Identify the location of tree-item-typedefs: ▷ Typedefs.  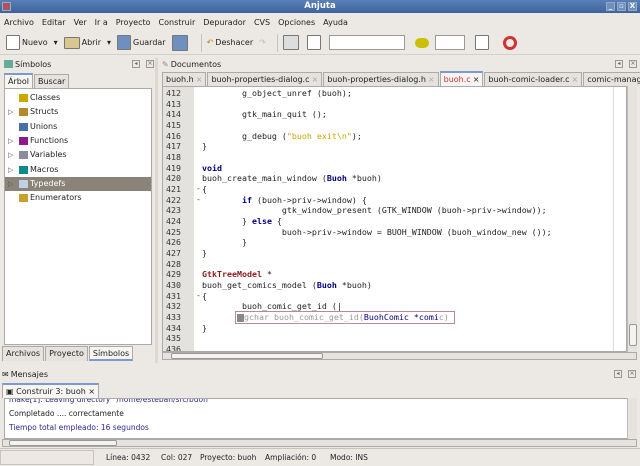
(78, 183).